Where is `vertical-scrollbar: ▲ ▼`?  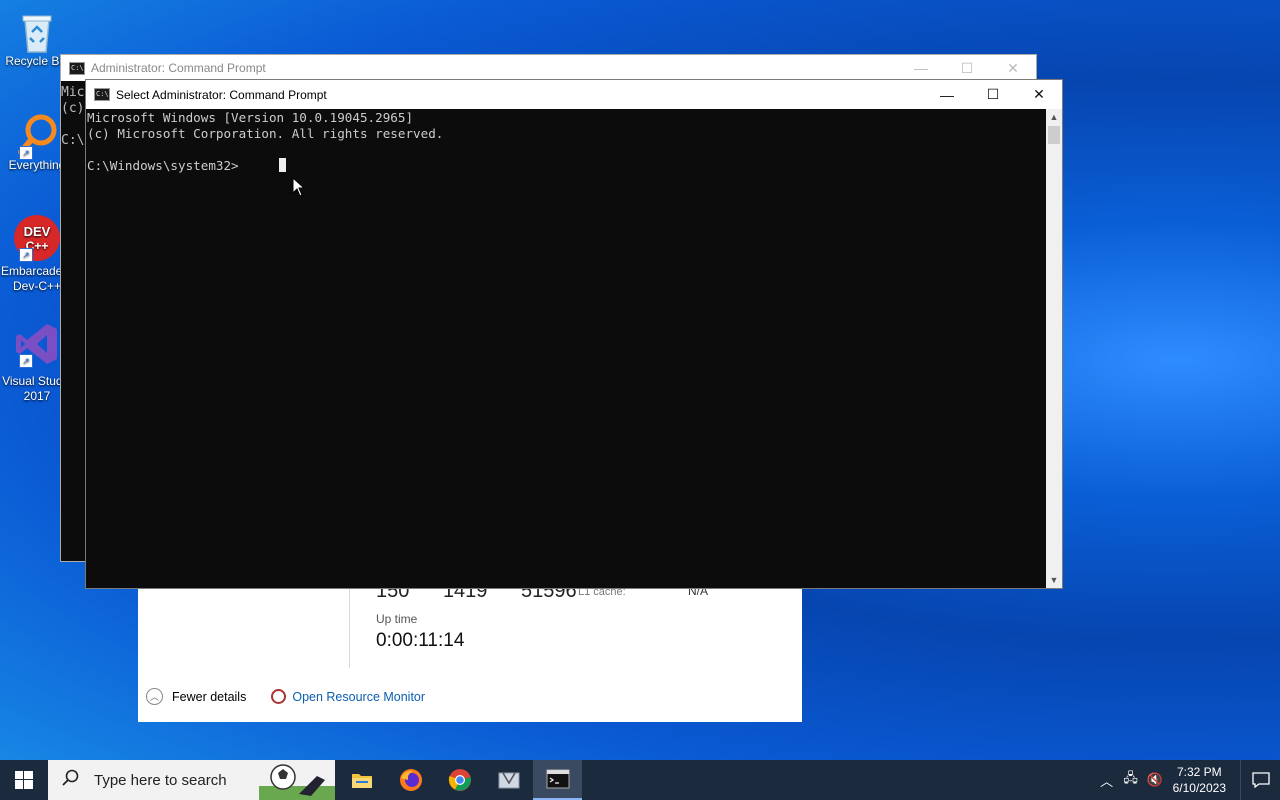
vertical-scrollbar: ▲ ▼ is located at coordinates (1054, 348).